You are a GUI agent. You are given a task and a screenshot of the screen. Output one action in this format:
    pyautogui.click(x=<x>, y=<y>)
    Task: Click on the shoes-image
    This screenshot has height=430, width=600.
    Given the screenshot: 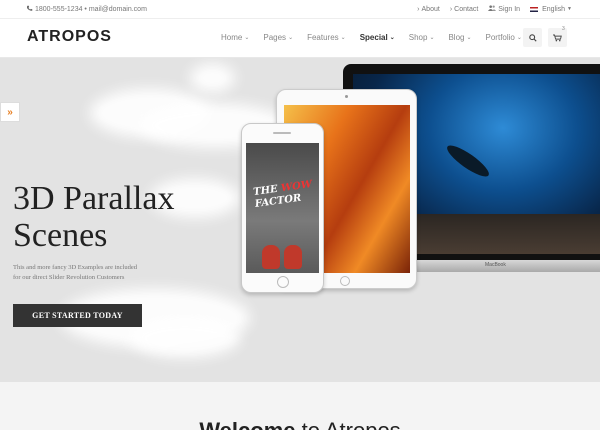 What is the action you would take?
    pyautogui.click(x=282, y=256)
    